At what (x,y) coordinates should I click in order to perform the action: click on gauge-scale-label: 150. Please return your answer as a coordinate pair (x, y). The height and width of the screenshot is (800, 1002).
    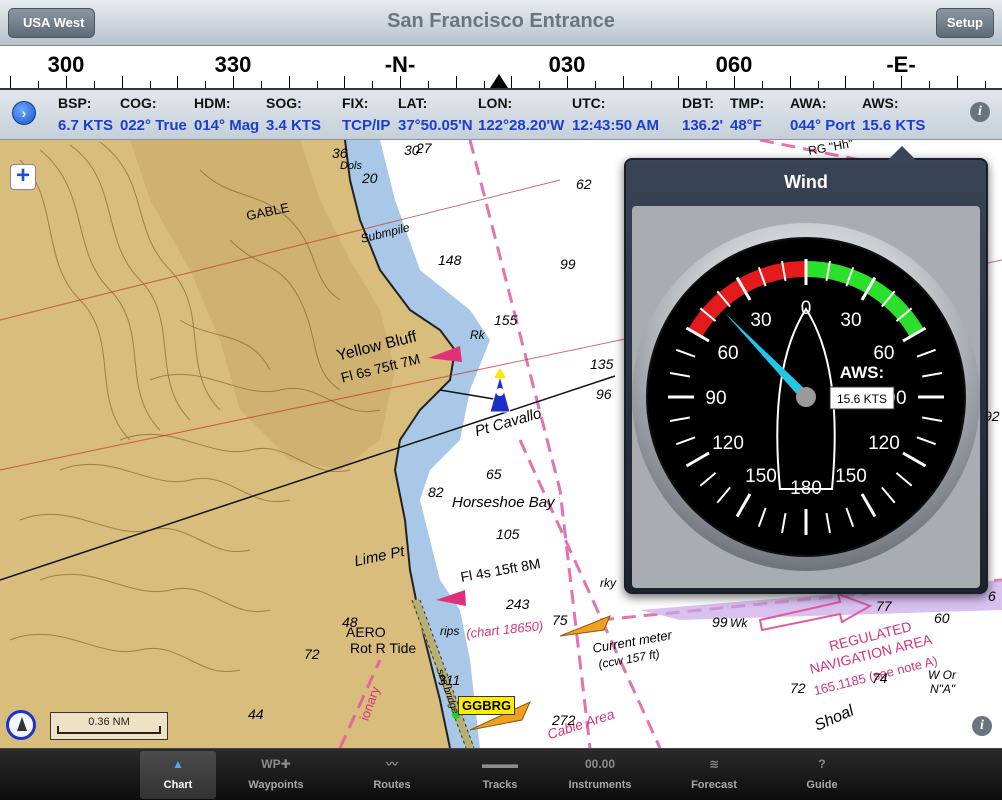
    Looking at the image, I should click on (851, 476).